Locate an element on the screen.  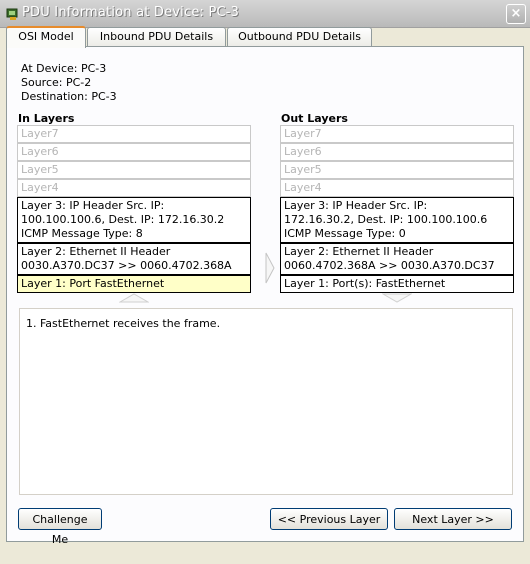
out-layer-3-line1: Layer 3: IP Header Src. IP: is located at coordinates (356, 205).